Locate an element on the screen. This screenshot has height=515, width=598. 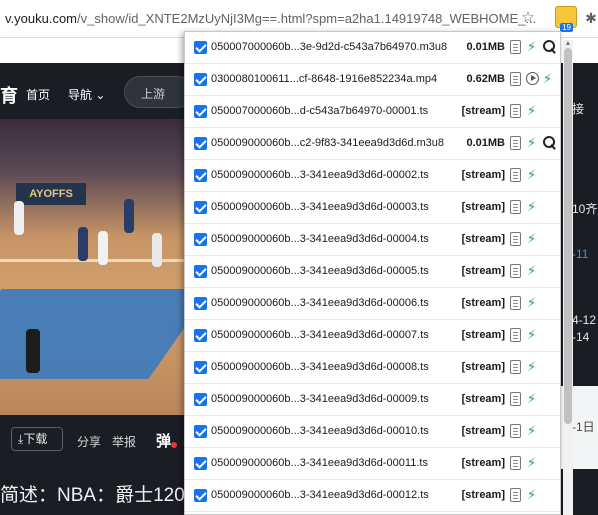
referee-figure is located at coordinates (33, 351).